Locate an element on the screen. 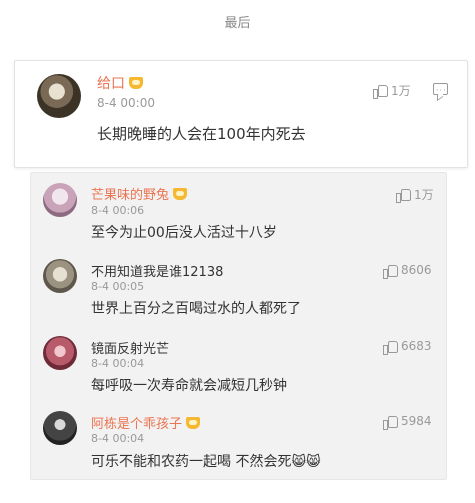 The height and width of the screenshot is (503, 475). like-button: 5984 is located at coordinates (407, 422).